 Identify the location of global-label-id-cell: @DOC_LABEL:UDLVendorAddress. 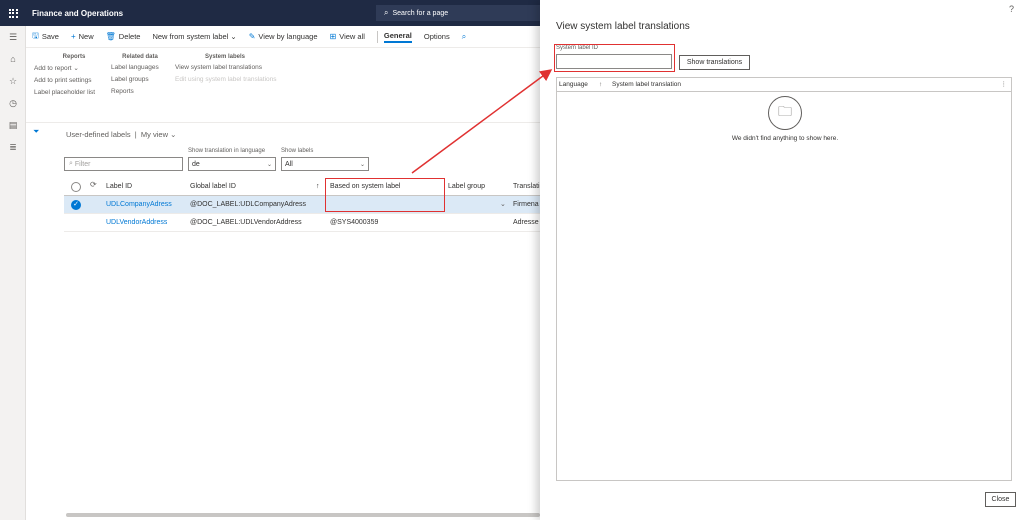
(246, 222).